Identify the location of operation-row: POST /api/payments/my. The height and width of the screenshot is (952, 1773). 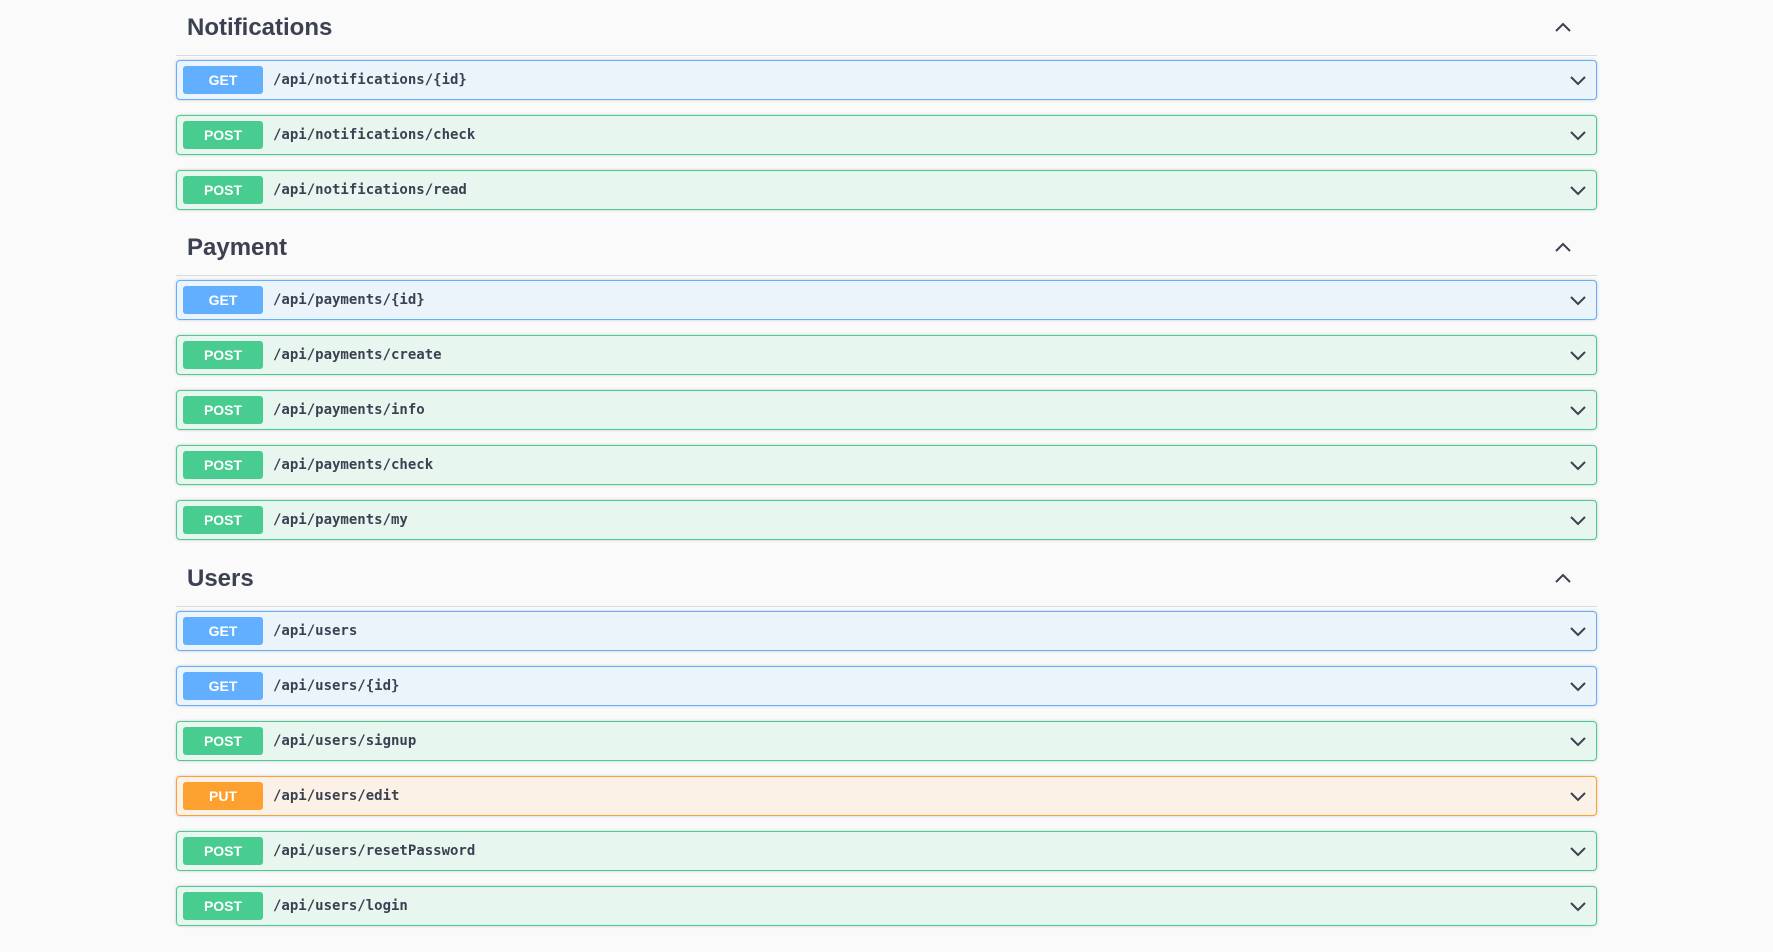
(886, 520).